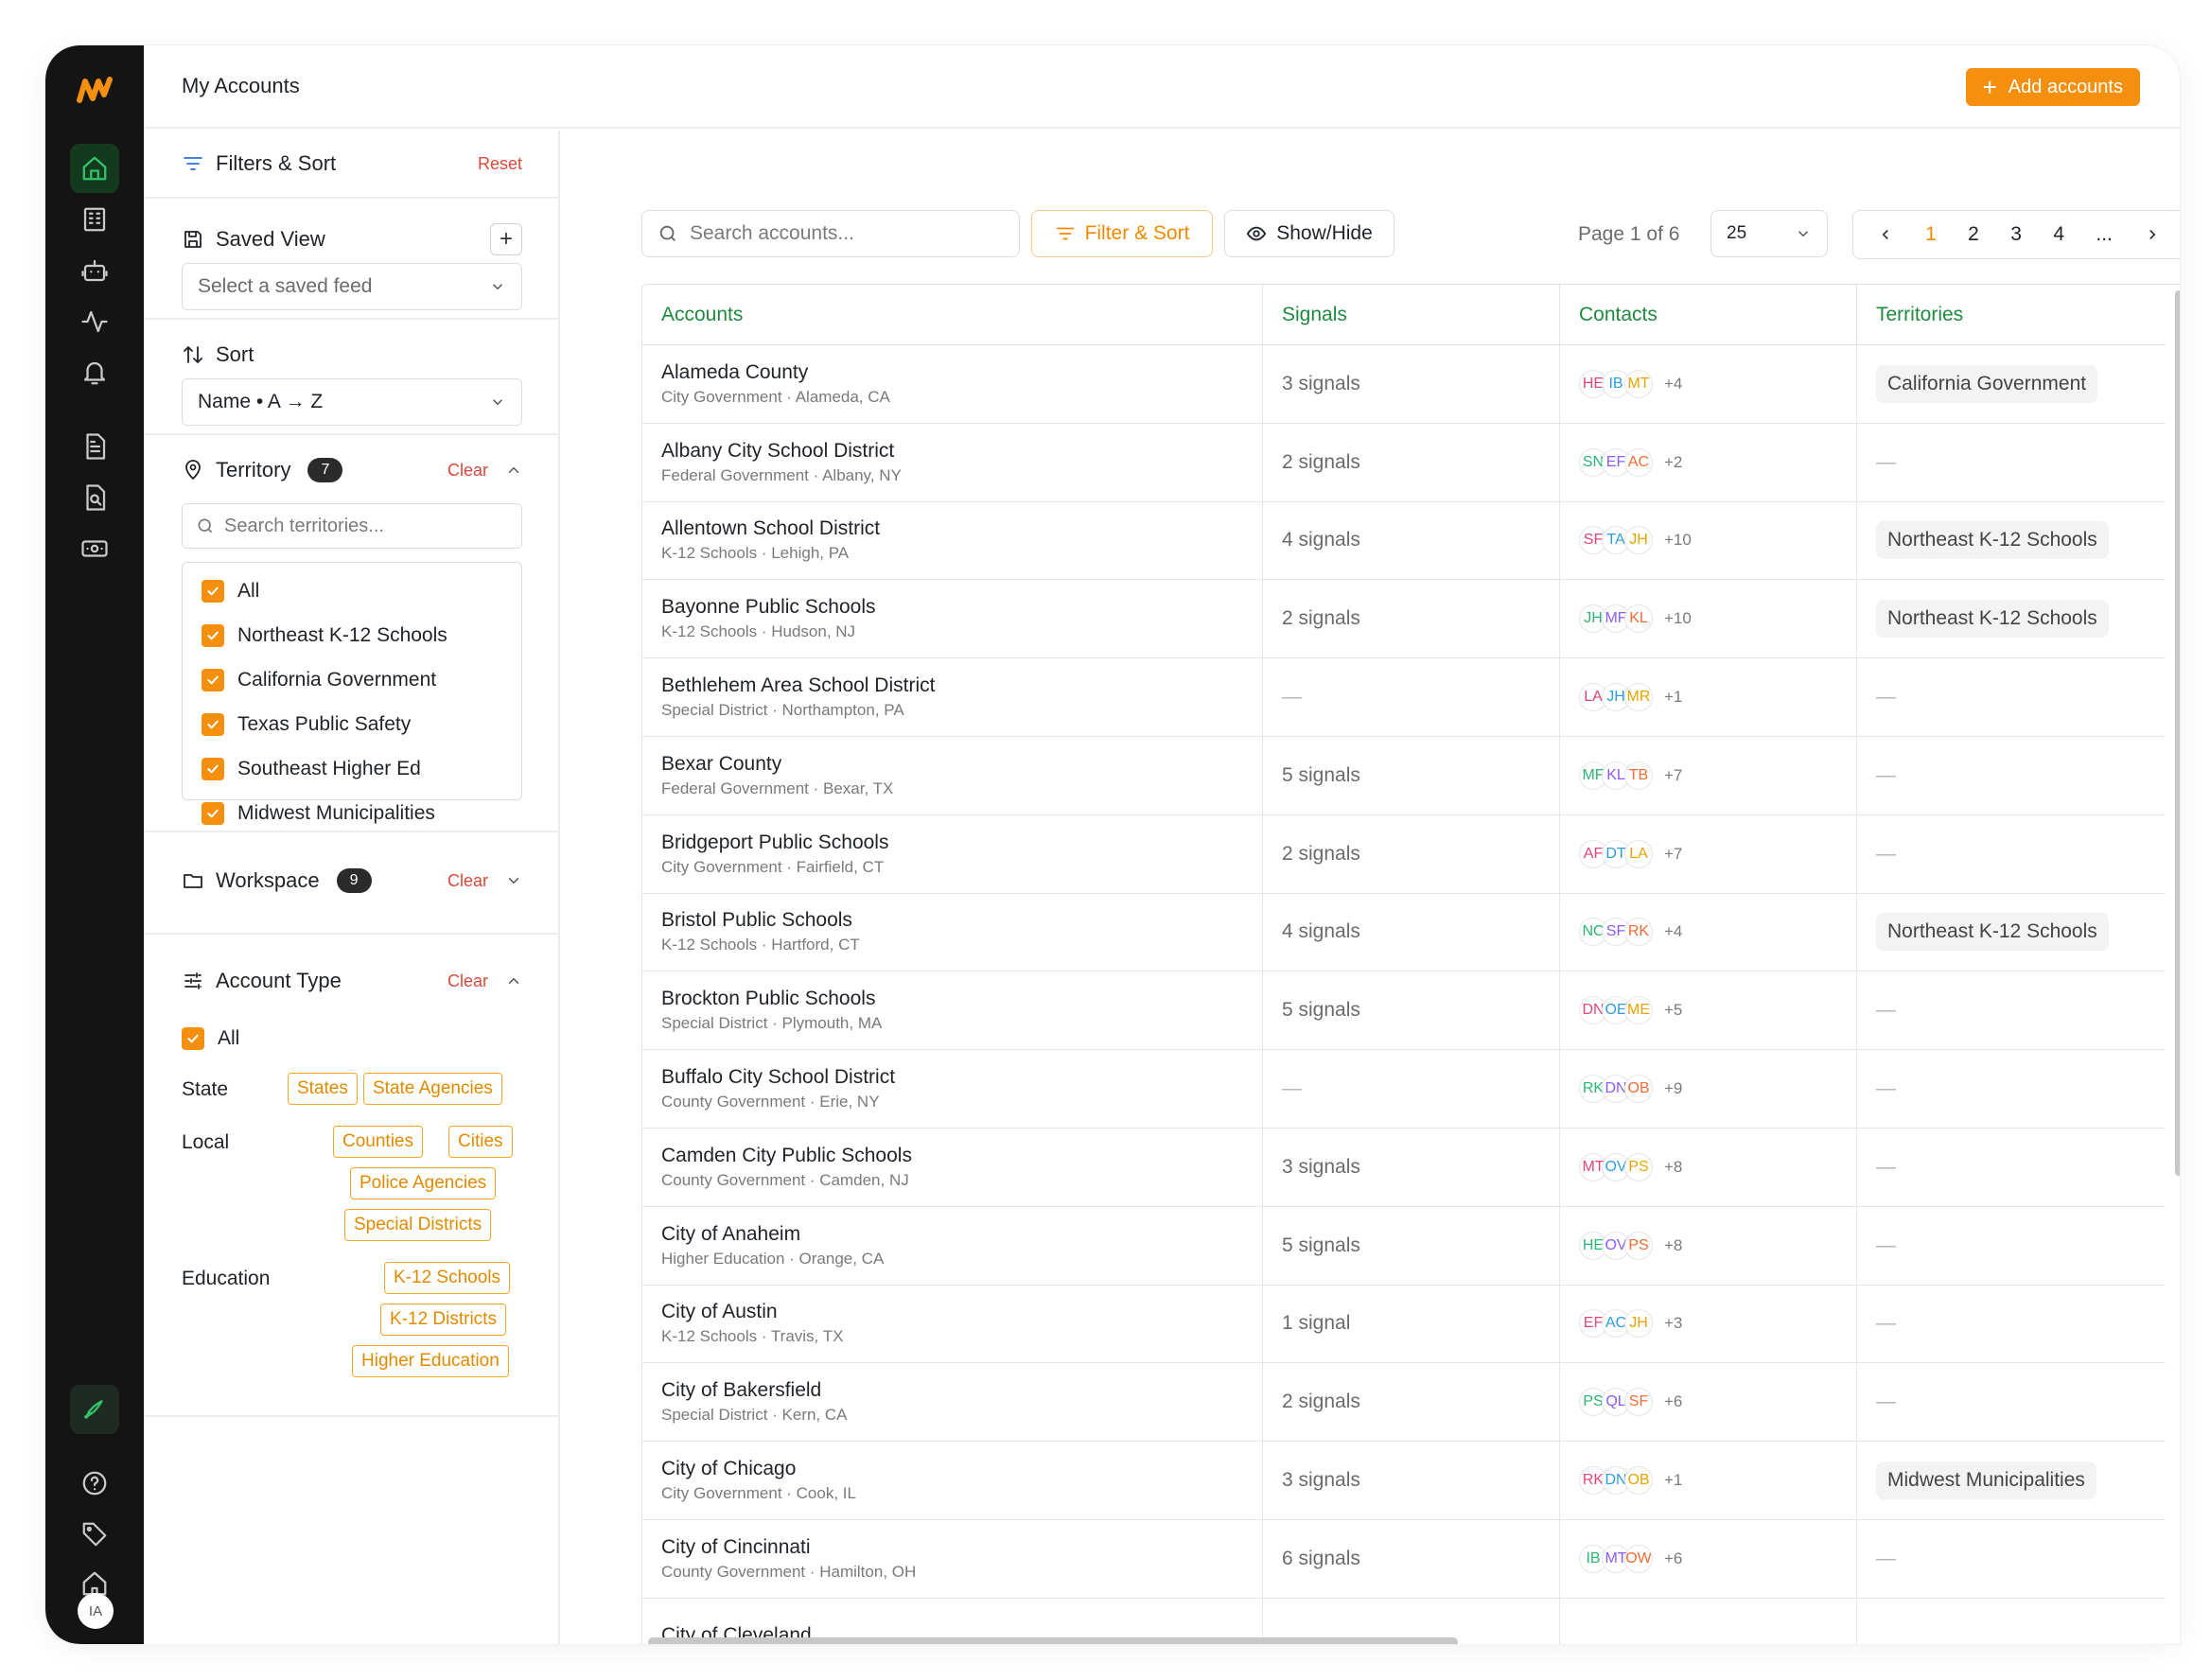 The width and height of the screenshot is (2210, 1680). What do you see at coordinates (323, 1089) in the screenshot?
I see `chip-states: States` at bounding box center [323, 1089].